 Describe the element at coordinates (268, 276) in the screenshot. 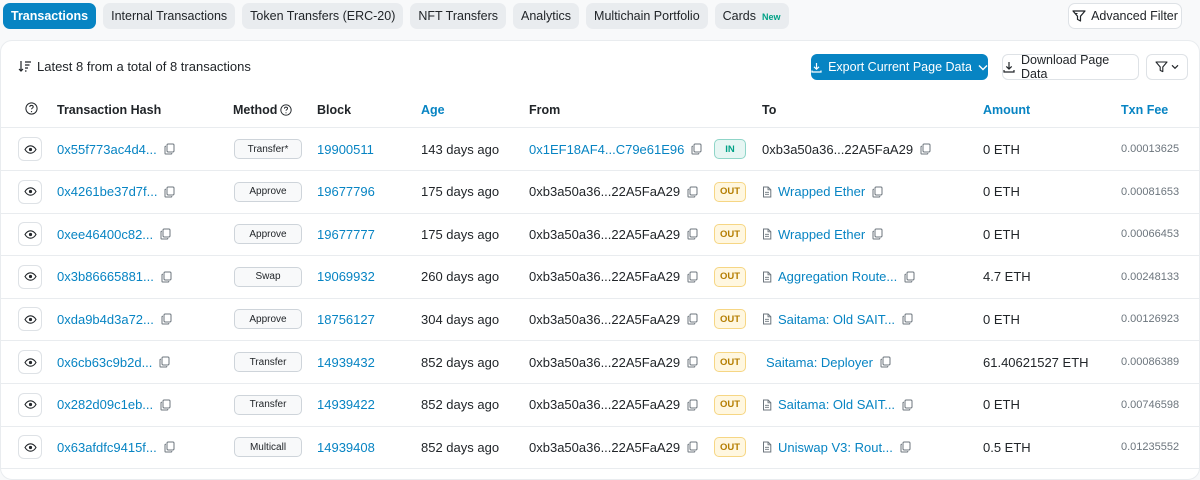

I see `method-badge: Swap` at that location.